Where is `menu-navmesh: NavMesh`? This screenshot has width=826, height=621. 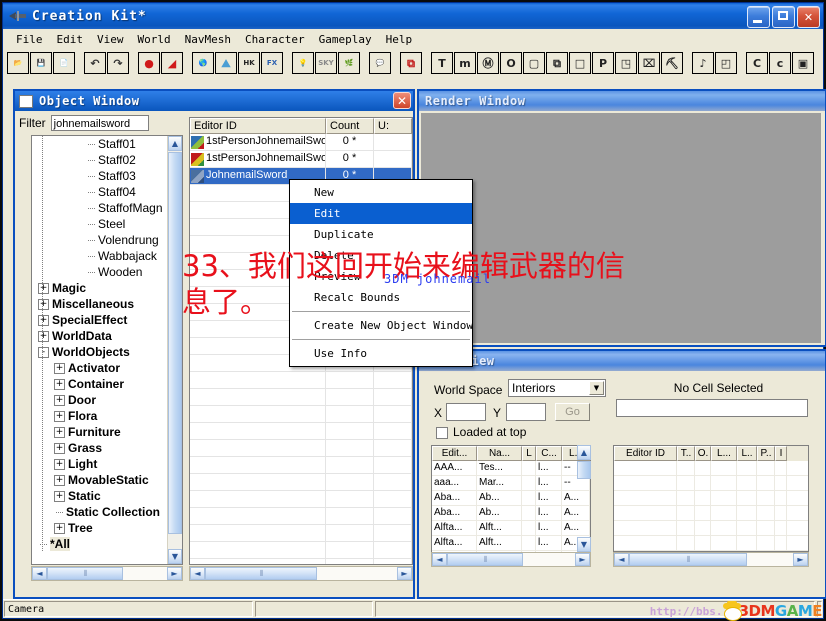
menu-navmesh: NavMesh is located at coordinates (208, 39).